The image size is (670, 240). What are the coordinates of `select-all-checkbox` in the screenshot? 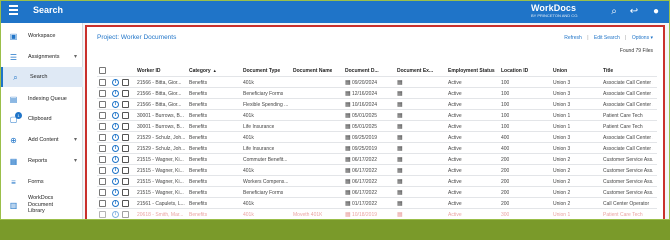 It's located at (102, 70).